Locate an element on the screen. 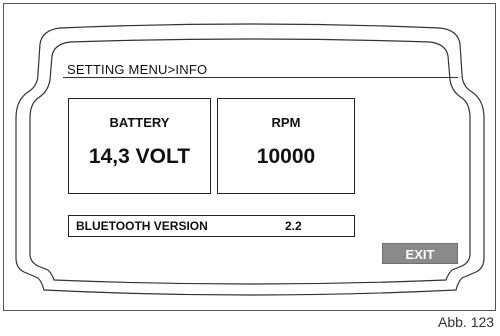 The image size is (500, 336). breadcrumb-divider is located at coordinates (260, 77).